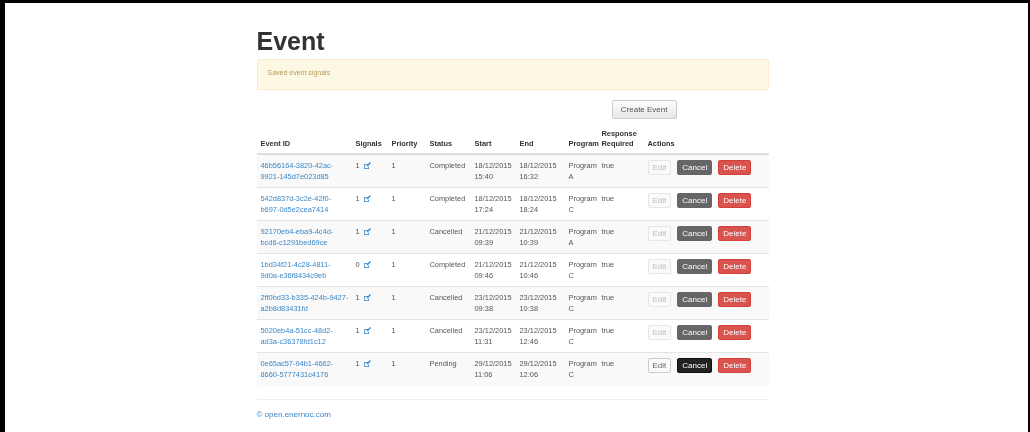 The height and width of the screenshot is (432, 1030). What do you see at coordinates (695, 365) in the screenshot?
I see `cancel-button: Cancel` at bounding box center [695, 365].